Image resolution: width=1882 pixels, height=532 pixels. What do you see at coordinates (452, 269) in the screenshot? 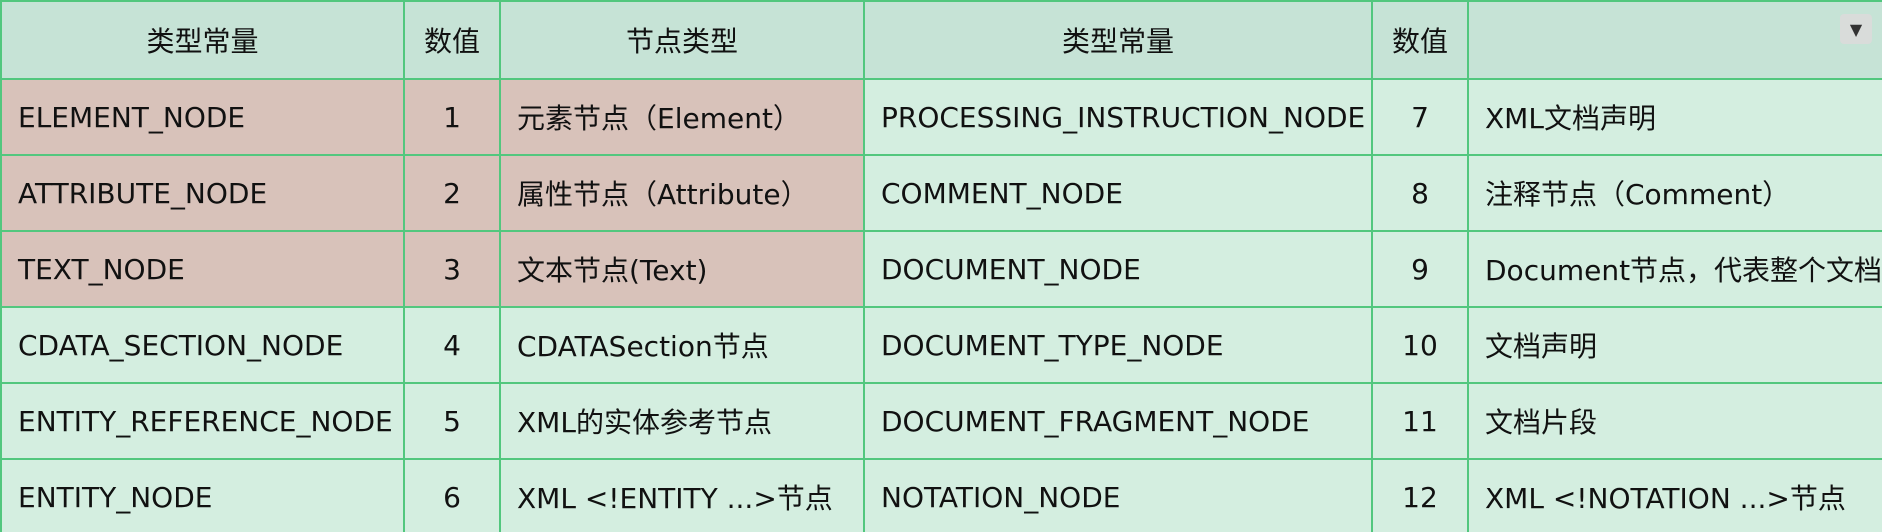
I see `cell-value: 3` at bounding box center [452, 269].